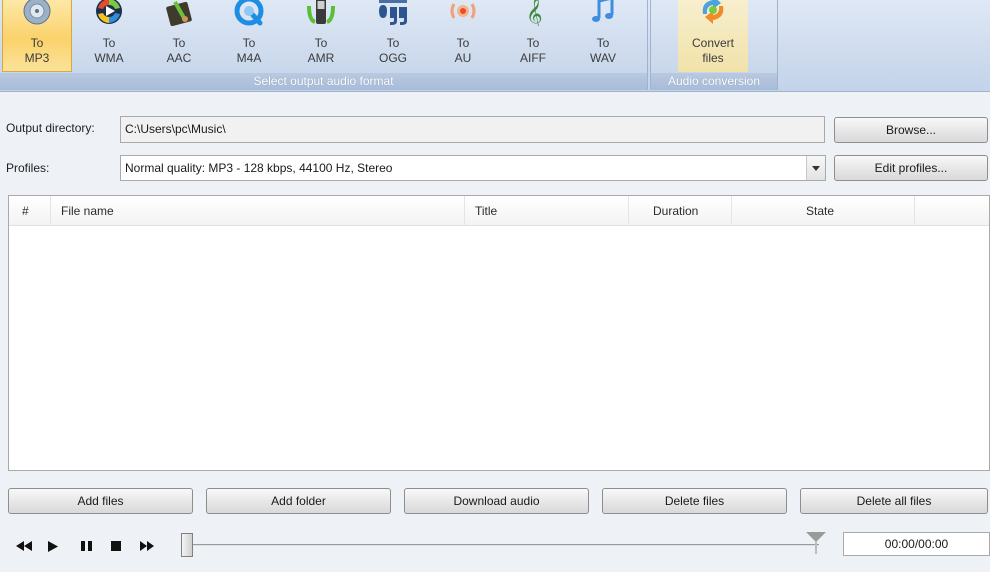  I want to click on to-wav-button: To WAV, so click(603, 36).